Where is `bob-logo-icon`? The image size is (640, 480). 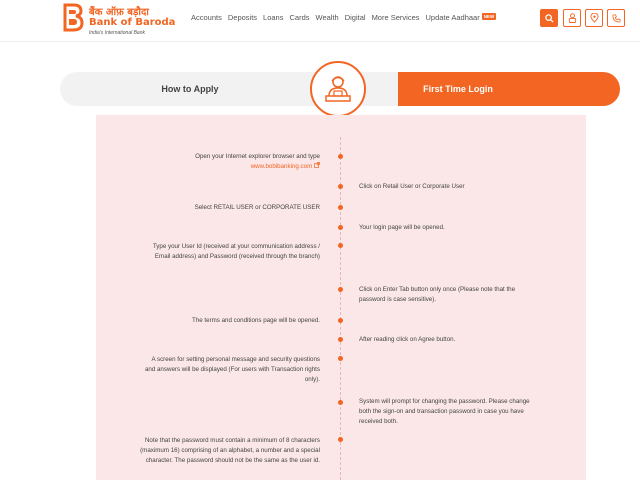
bob-logo-icon is located at coordinates (73, 17).